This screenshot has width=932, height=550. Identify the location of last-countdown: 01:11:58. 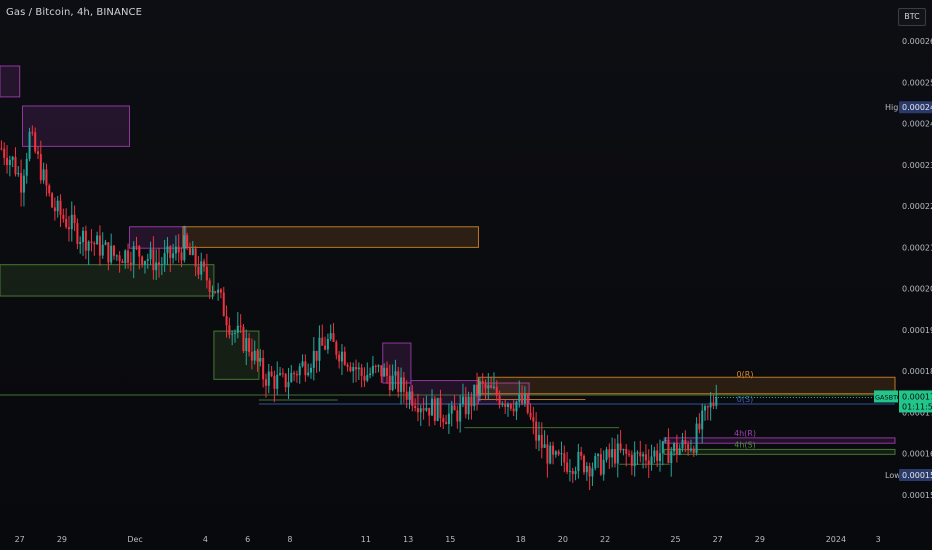
(917, 406).